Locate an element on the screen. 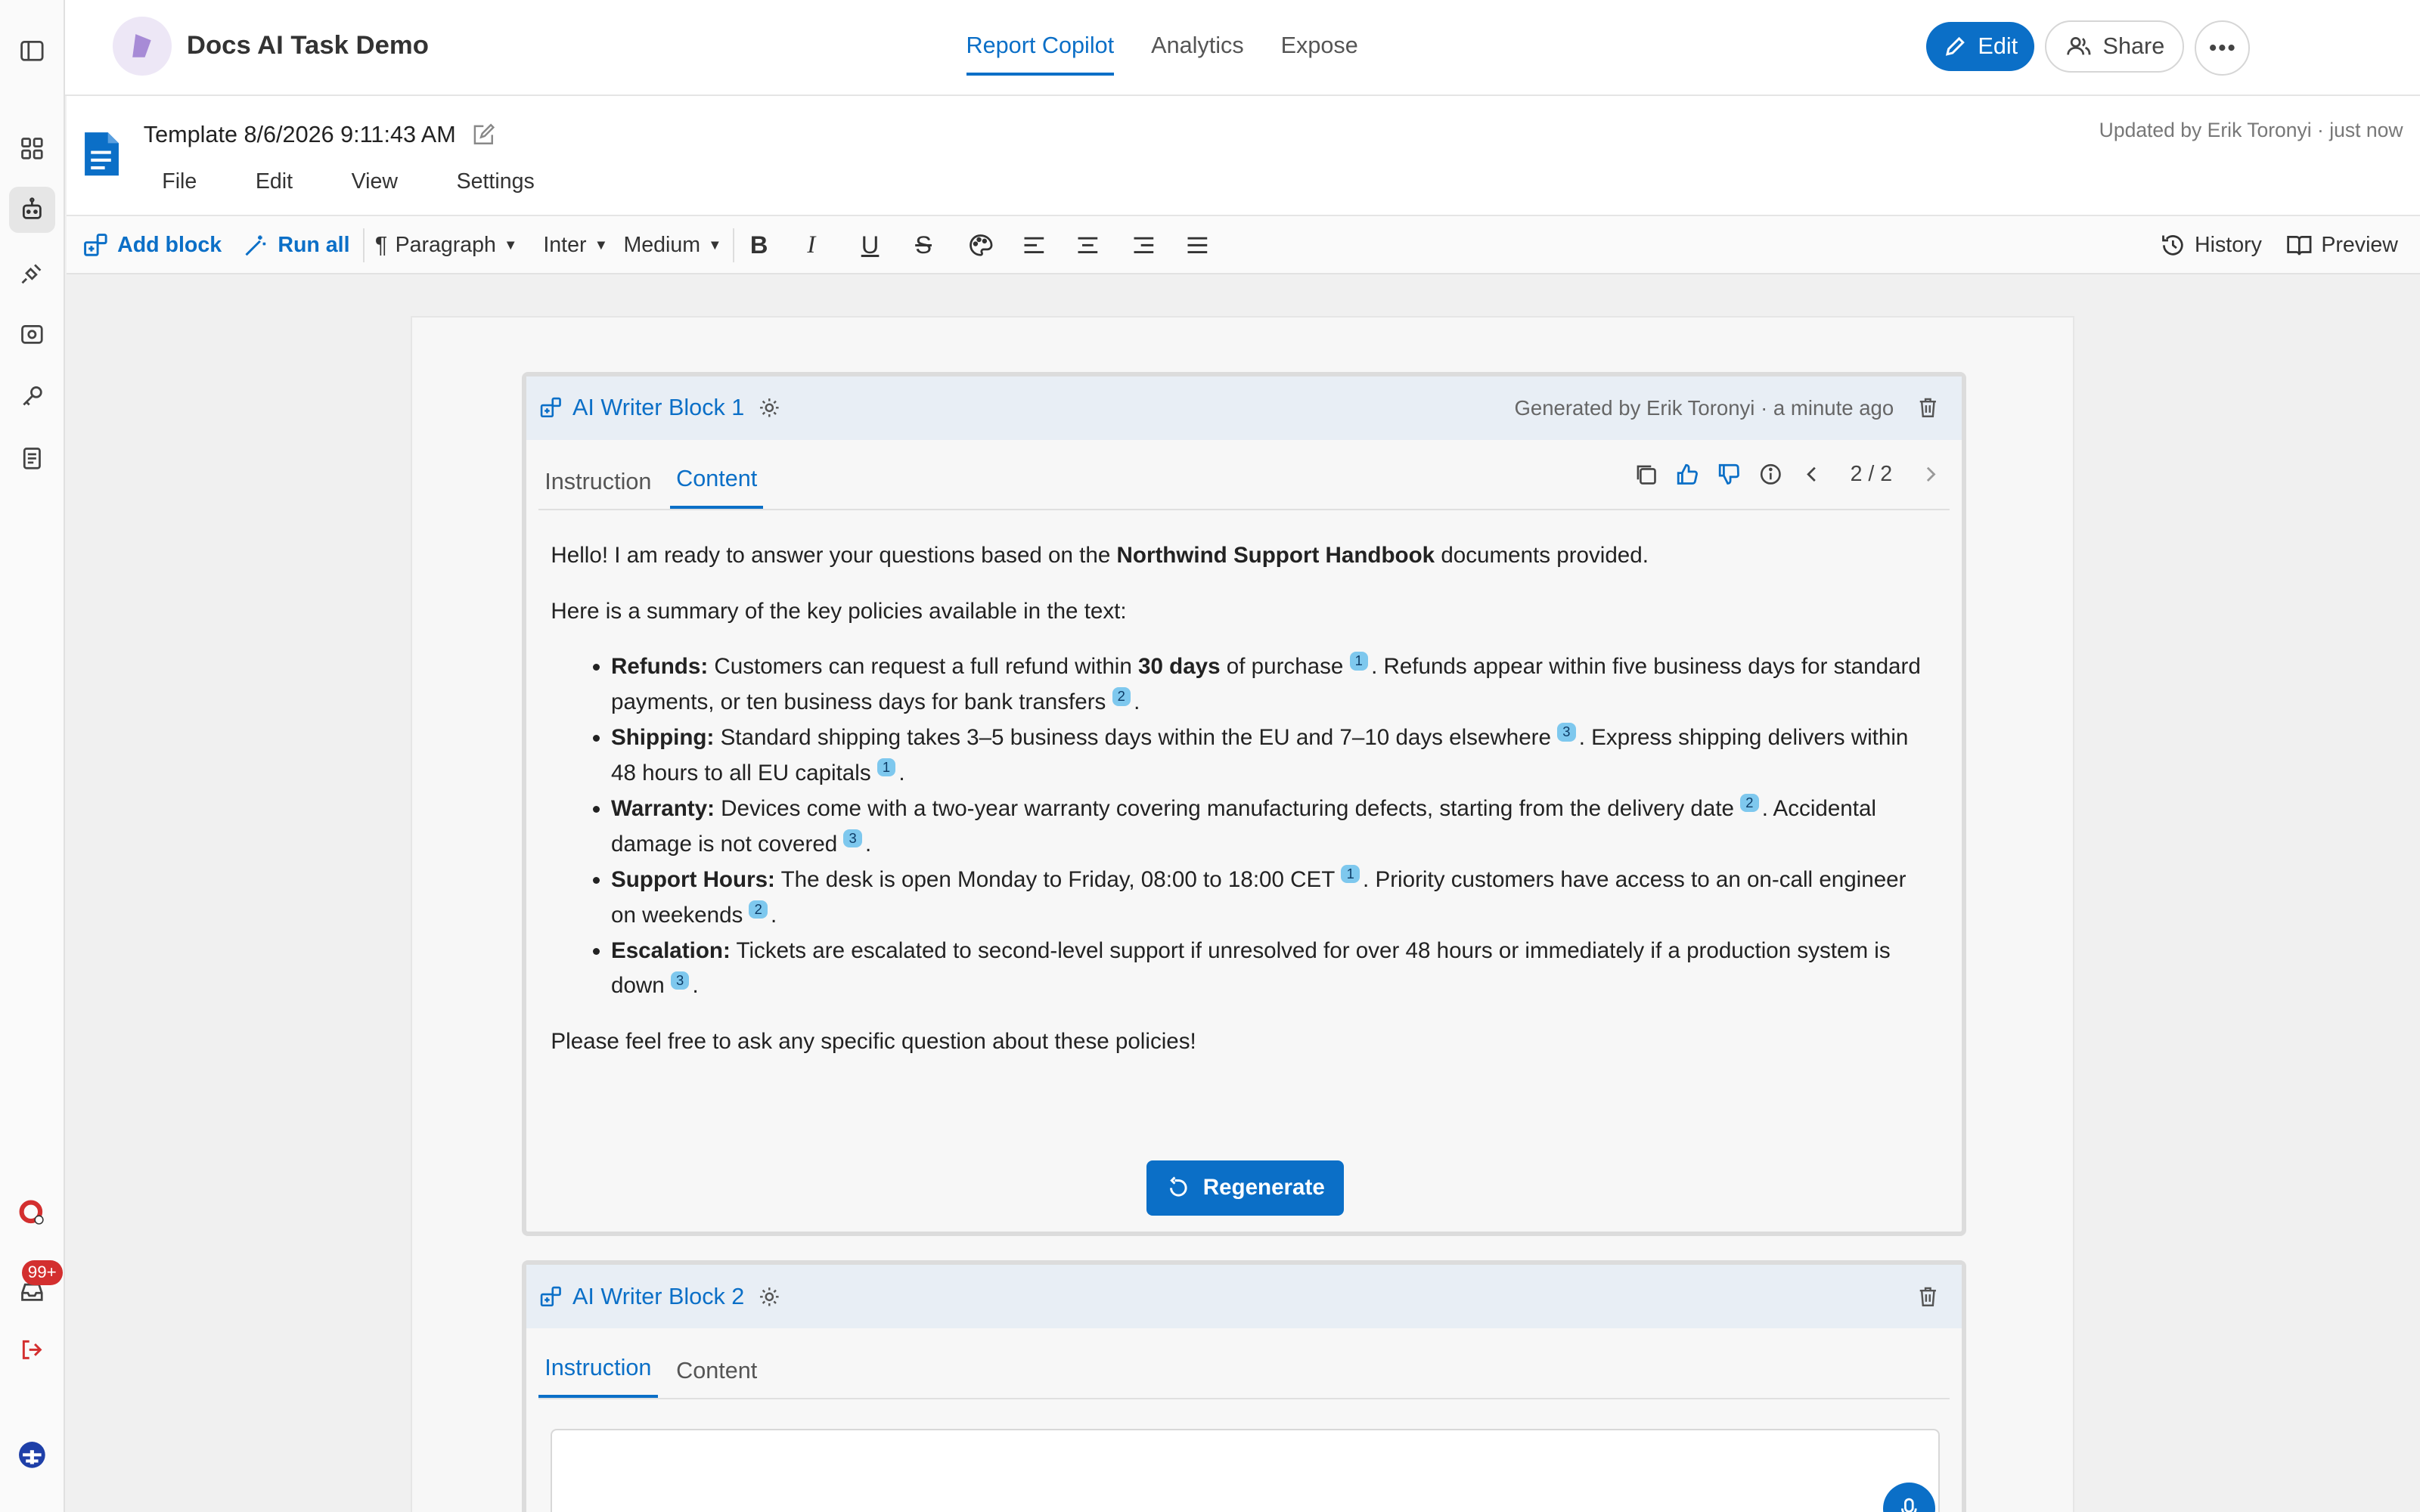  block-title: AI Writer Block 1 is located at coordinates (658, 408).